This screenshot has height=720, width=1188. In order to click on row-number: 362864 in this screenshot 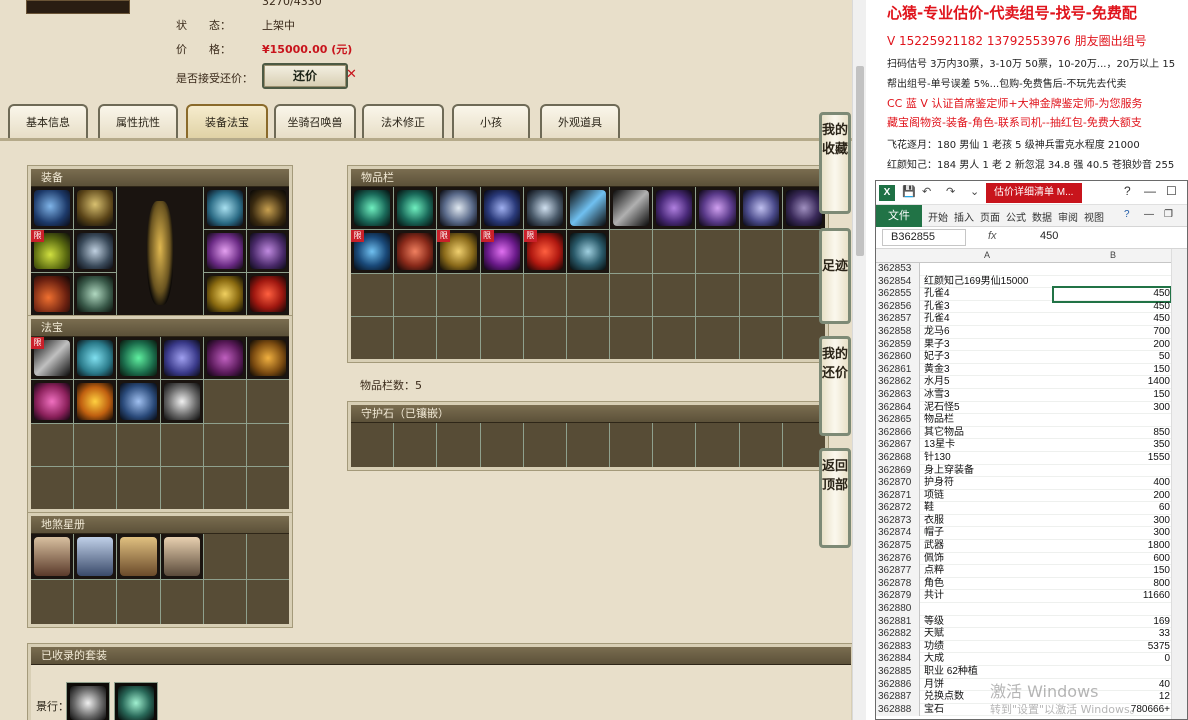, I will do `click(898, 408)`.